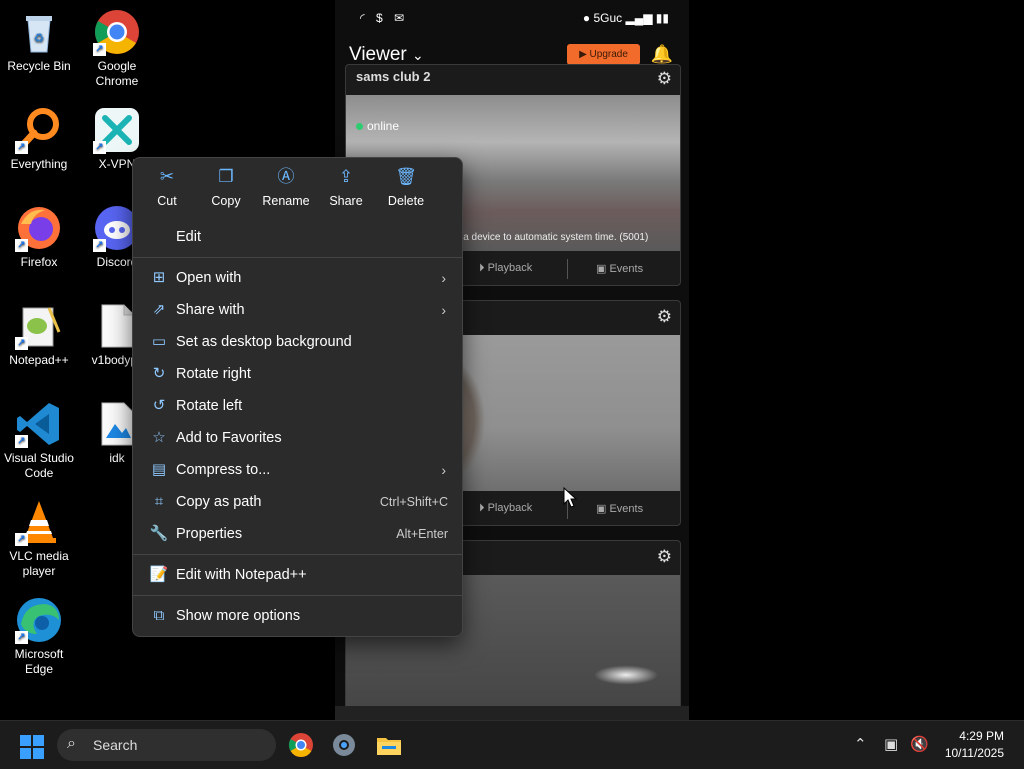  I want to click on desktop-icon-label: VLC media player, so click(39, 563).